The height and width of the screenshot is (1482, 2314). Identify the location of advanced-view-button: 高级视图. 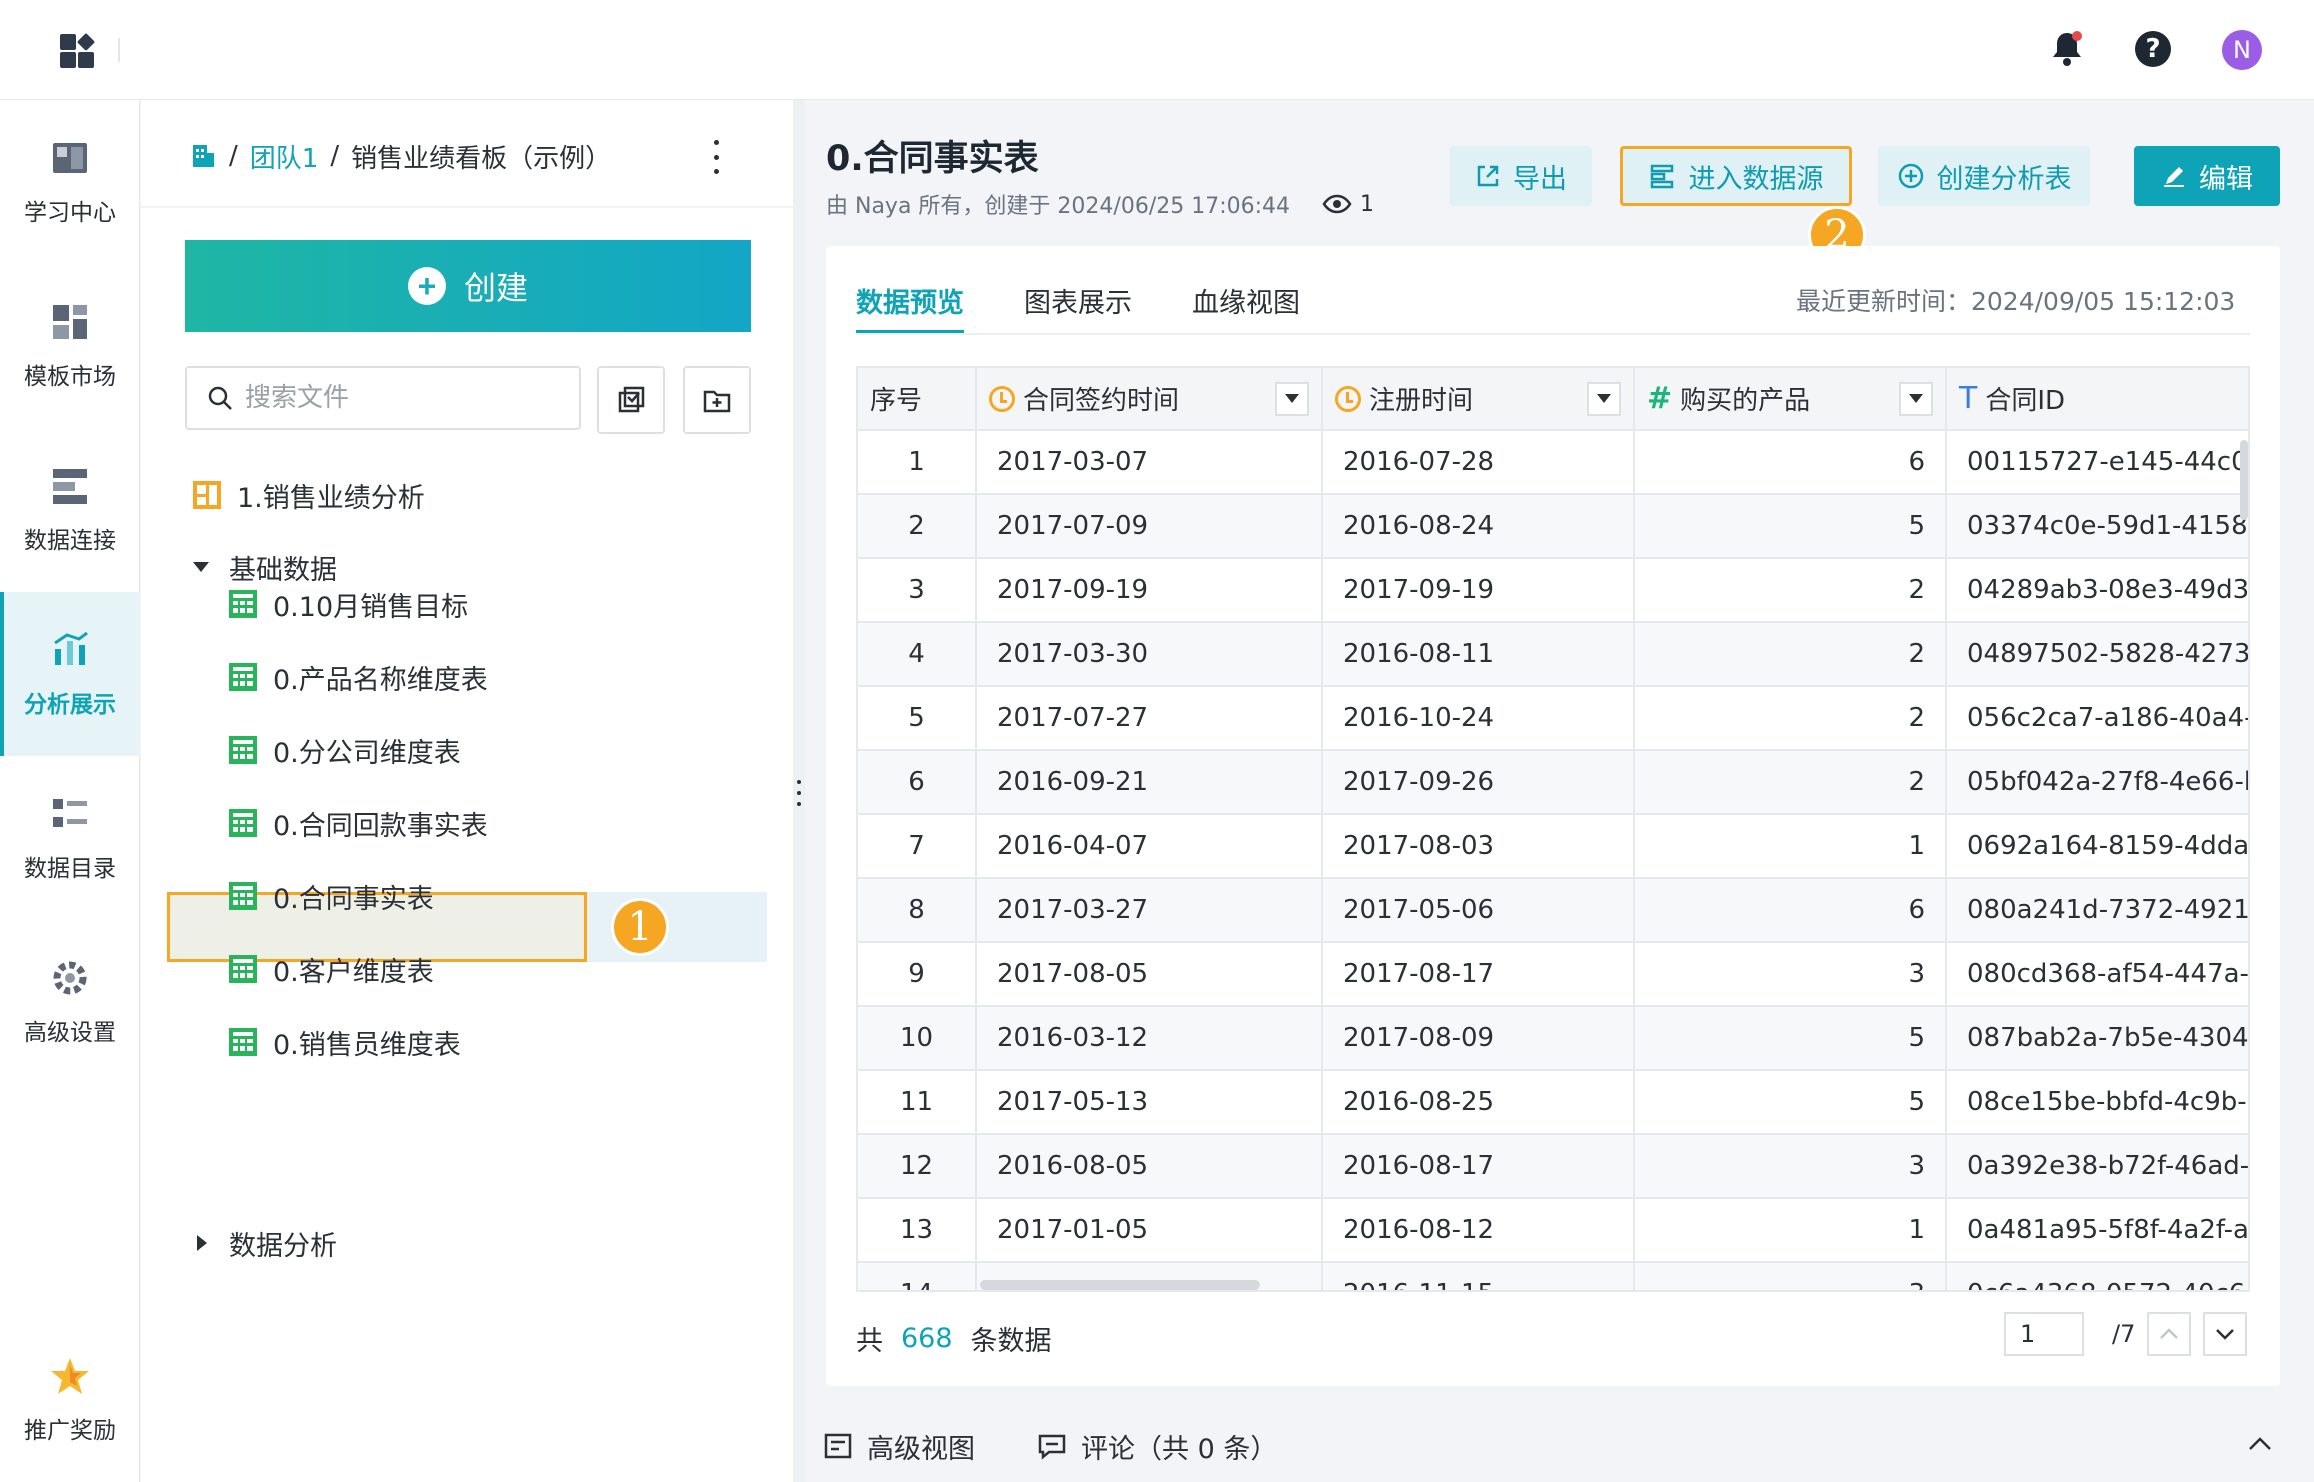
(899, 1446).